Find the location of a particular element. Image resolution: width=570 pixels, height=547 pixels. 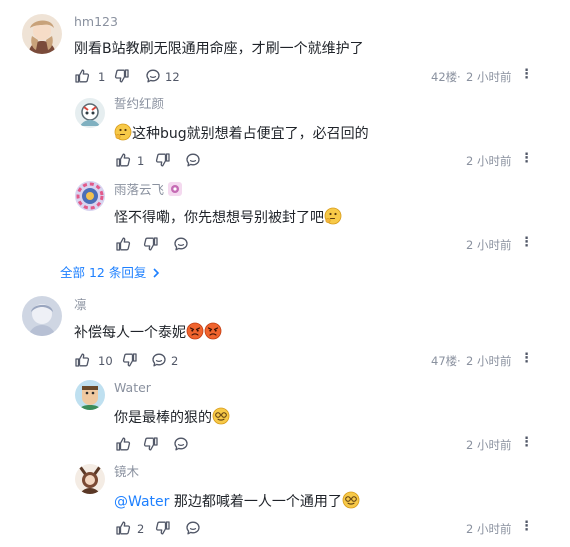

floor-number: 42楼 is located at coordinates (444, 77).